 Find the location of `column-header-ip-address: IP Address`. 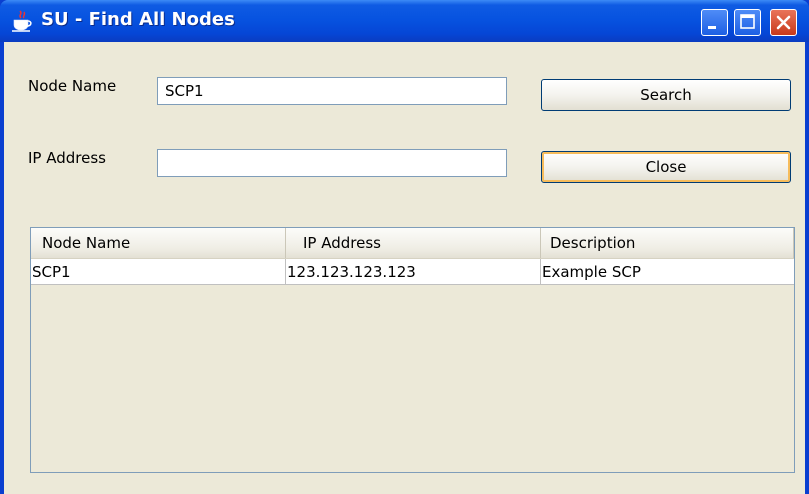

column-header-ip-address: IP Address is located at coordinates (413, 243).